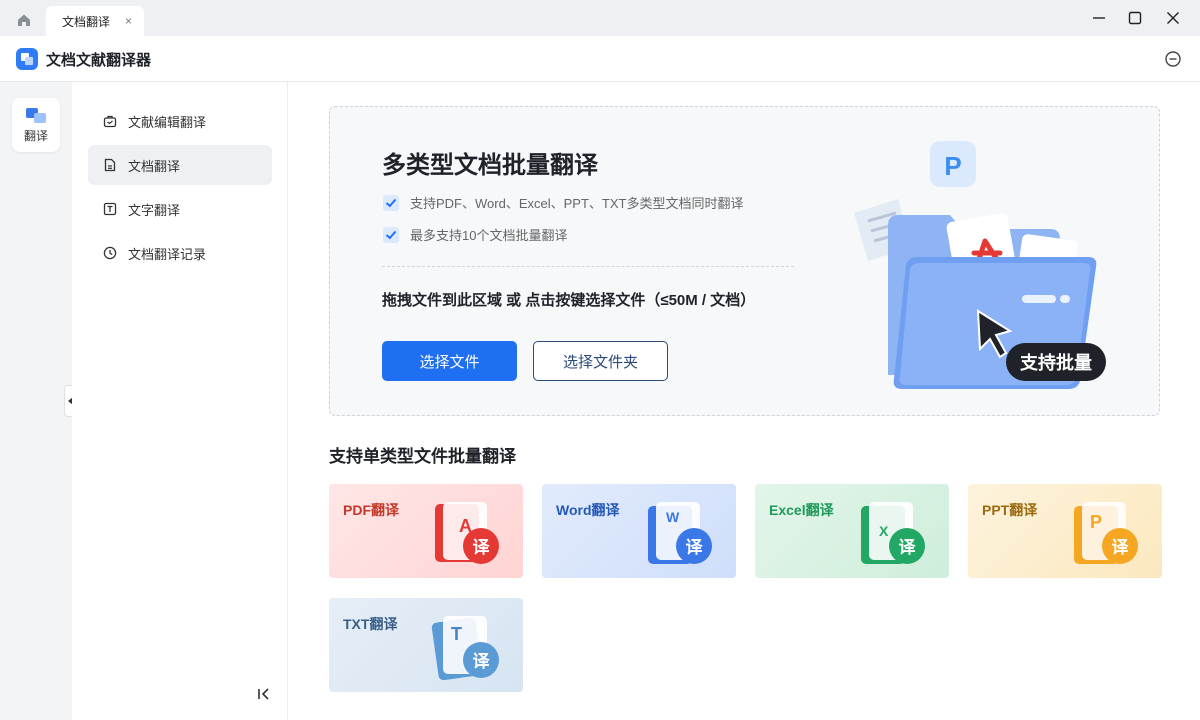  I want to click on document-icon, so click(110, 165).